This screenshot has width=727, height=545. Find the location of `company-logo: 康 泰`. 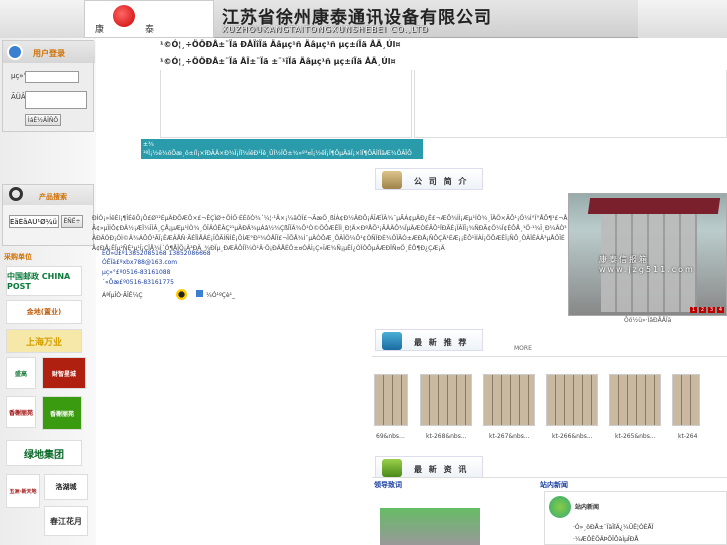

company-logo: 康 泰 is located at coordinates (149, 19).